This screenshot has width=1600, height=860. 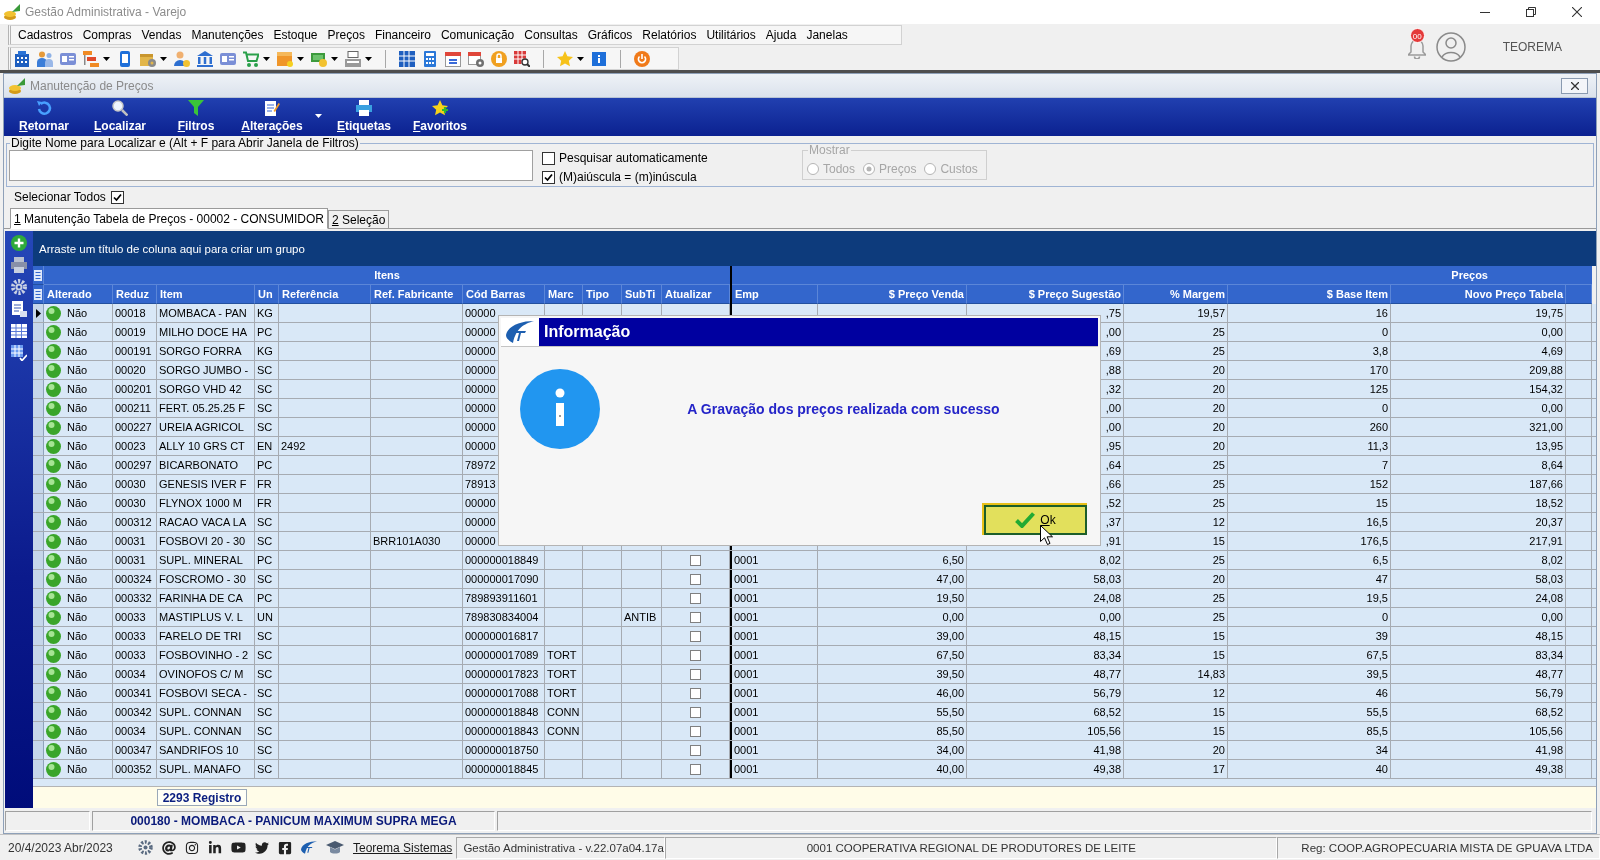 What do you see at coordinates (1478, 294) in the screenshot?
I see `column-header: Novo Preço Tabela` at bounding box center [1478, 294].